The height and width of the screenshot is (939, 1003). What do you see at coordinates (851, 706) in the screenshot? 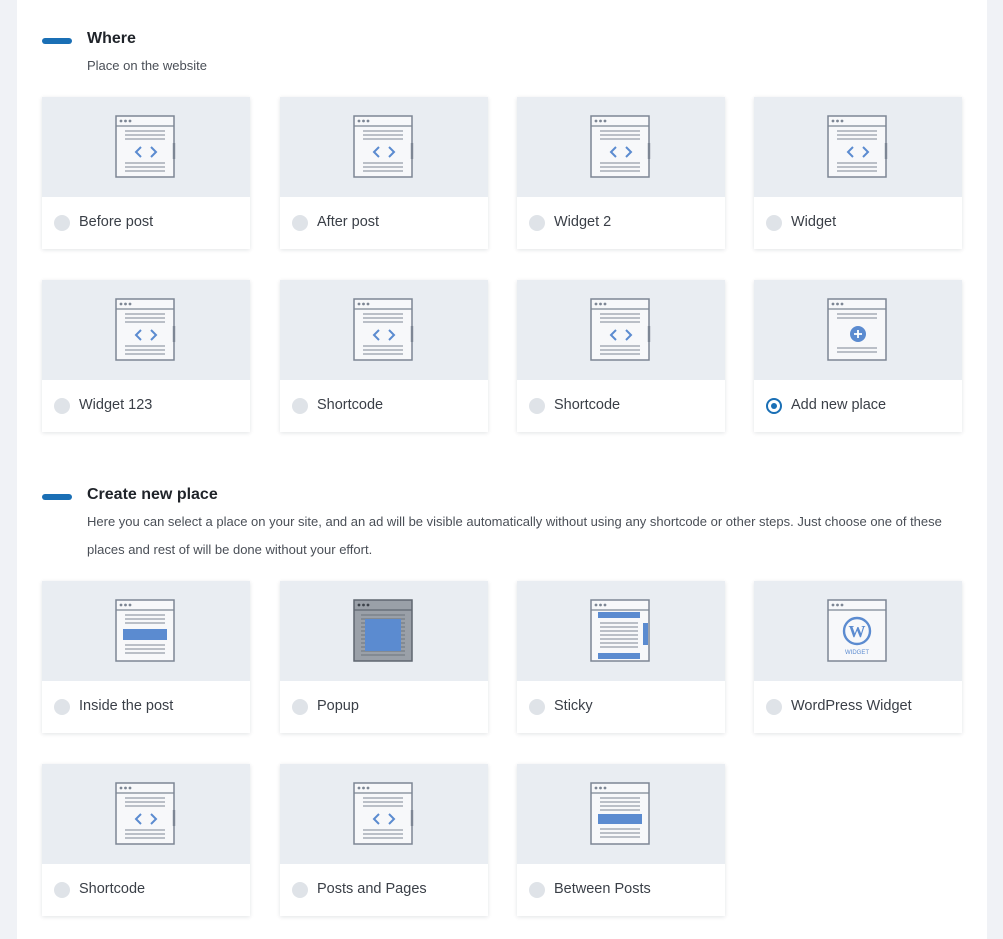
I see `option-label: WordPress Widget` at bounding box center [851, 706].